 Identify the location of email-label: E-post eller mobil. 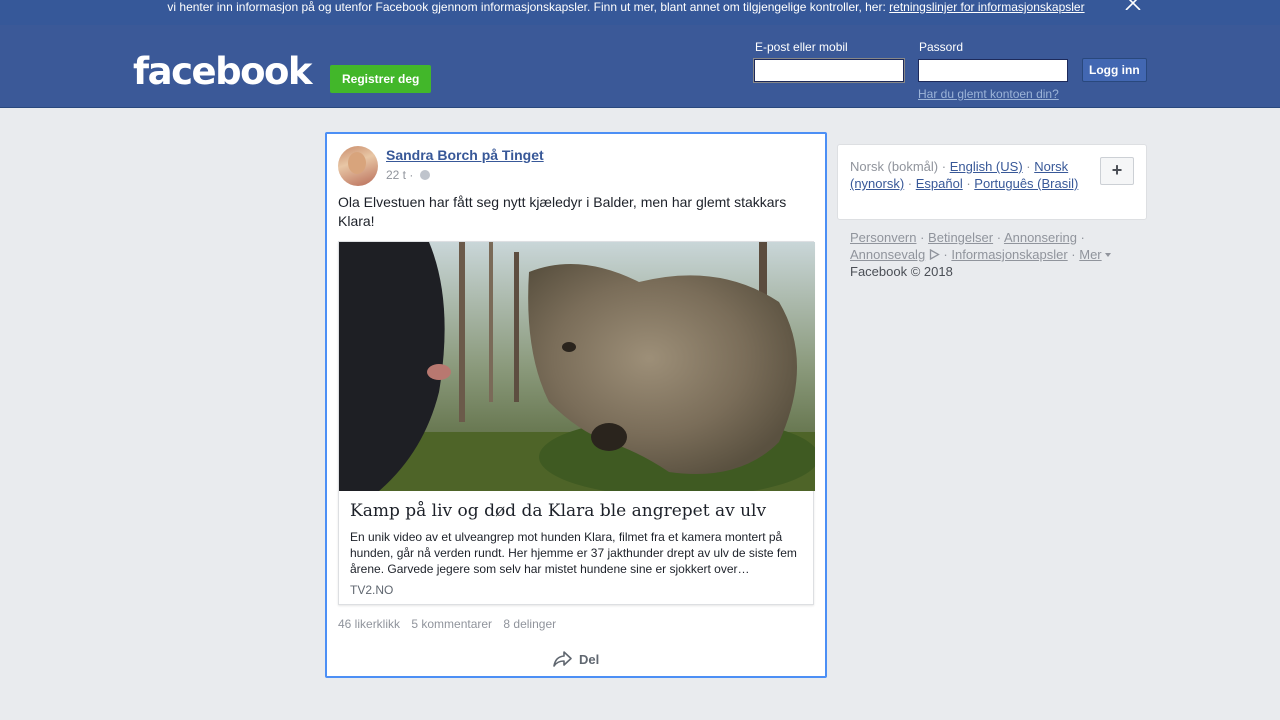
(801, 47).